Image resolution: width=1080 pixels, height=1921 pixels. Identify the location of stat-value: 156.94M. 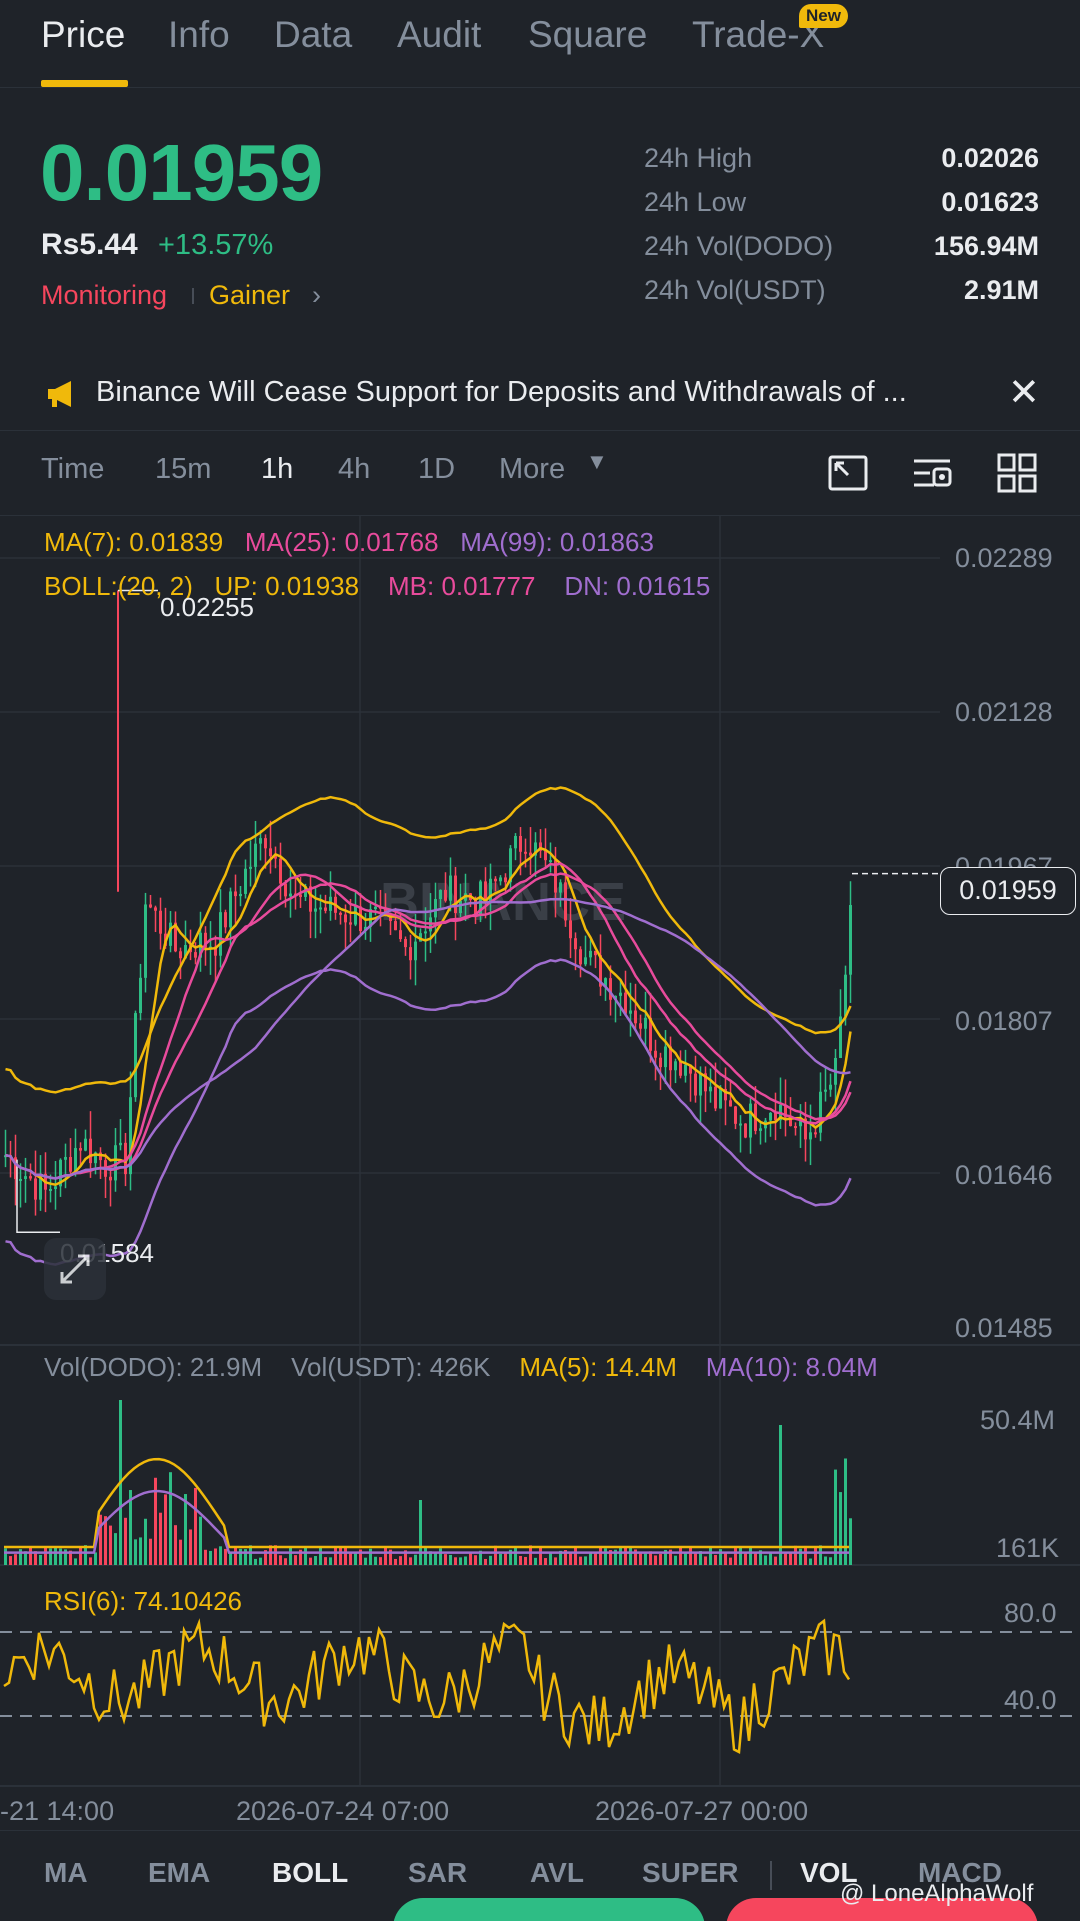
(986, 246).